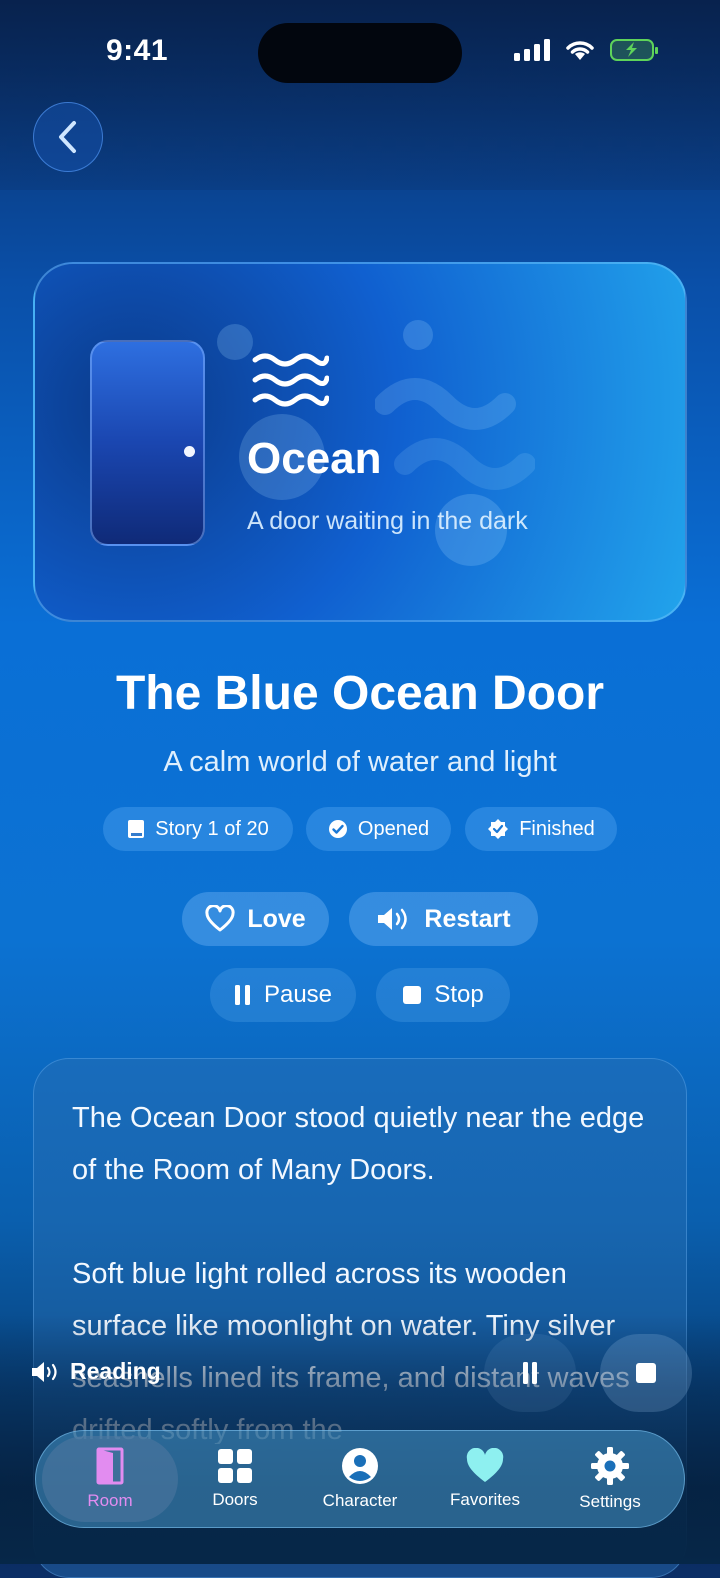  I want to click on person-icon, so click(360, 1466).